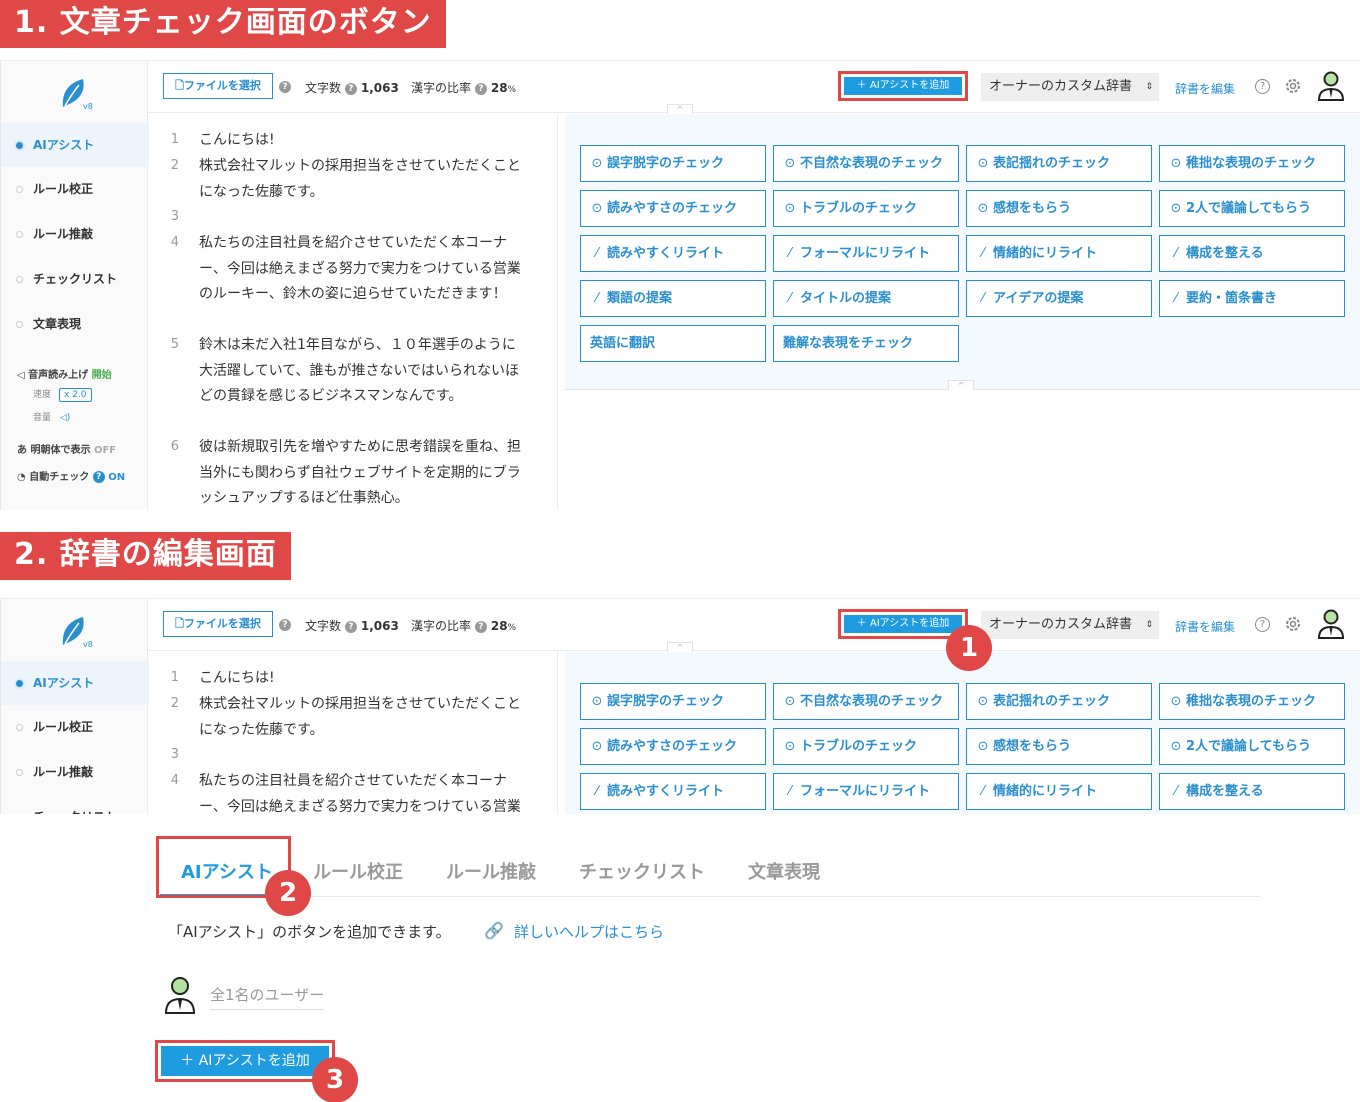 This screenshot has height=1102, width=1360. Describe the element at coordinates (1252, 298) in the screenshot. I see `ai-assist-chip: ⁄ 要約・箇条書き` at that location.